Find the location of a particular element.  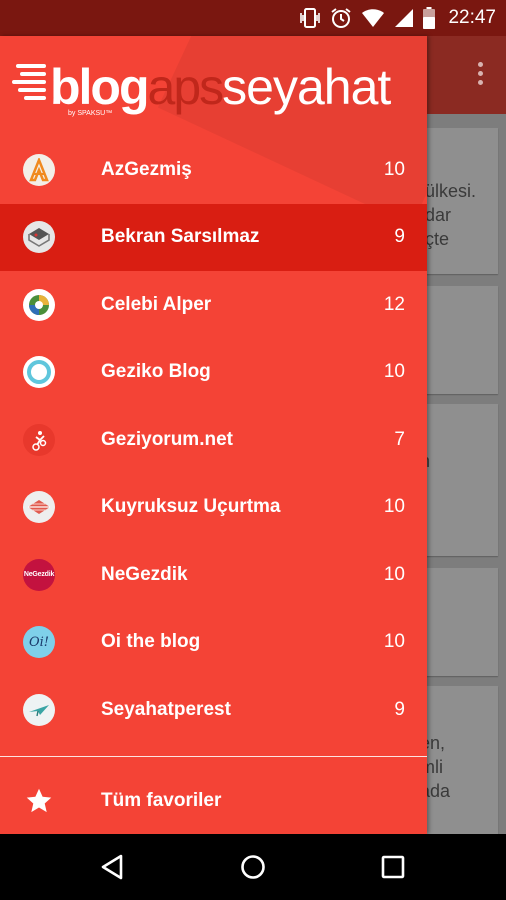

blog-item-geziko: Geziko Blog 10 is located at coordinates (213, 373).